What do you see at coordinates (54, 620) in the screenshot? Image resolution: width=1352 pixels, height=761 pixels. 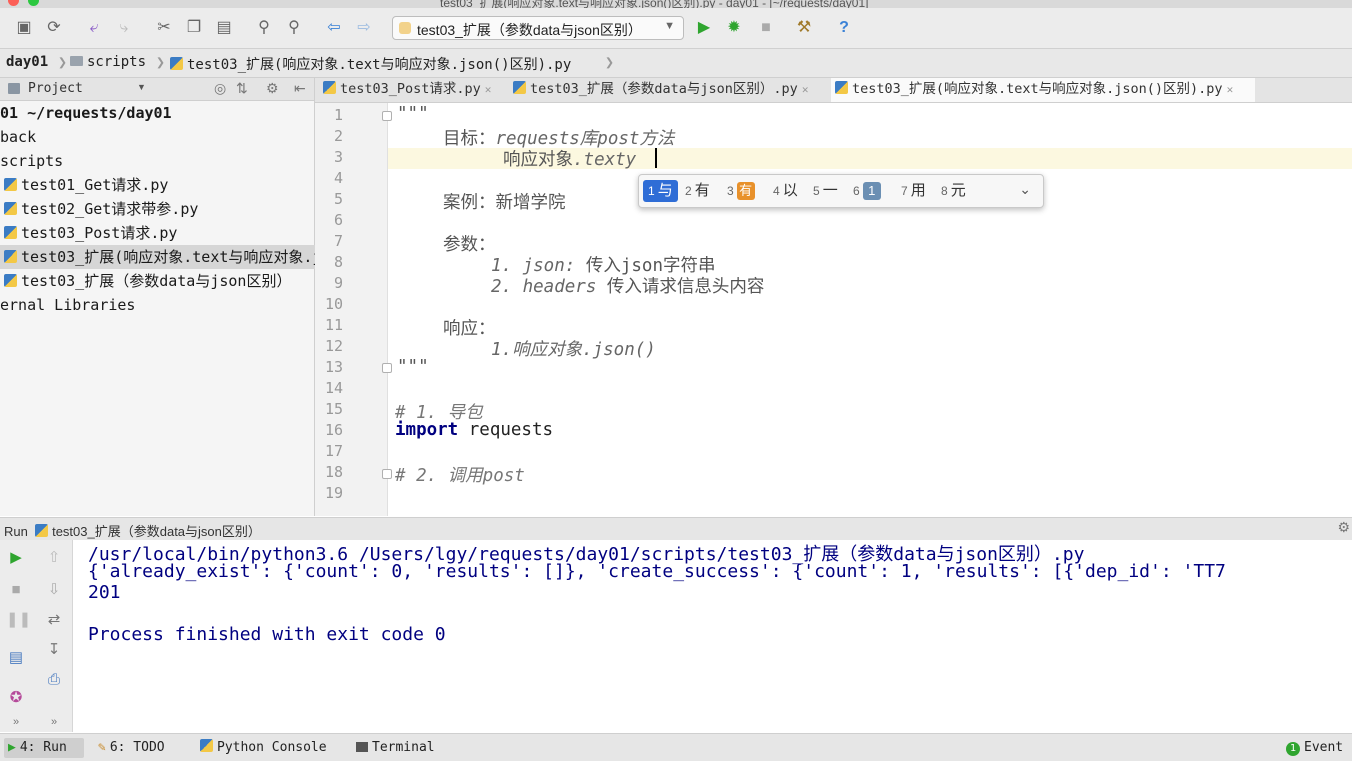 I see `soft-wrap-icon: ⇄` at bounding box center [54, 620].